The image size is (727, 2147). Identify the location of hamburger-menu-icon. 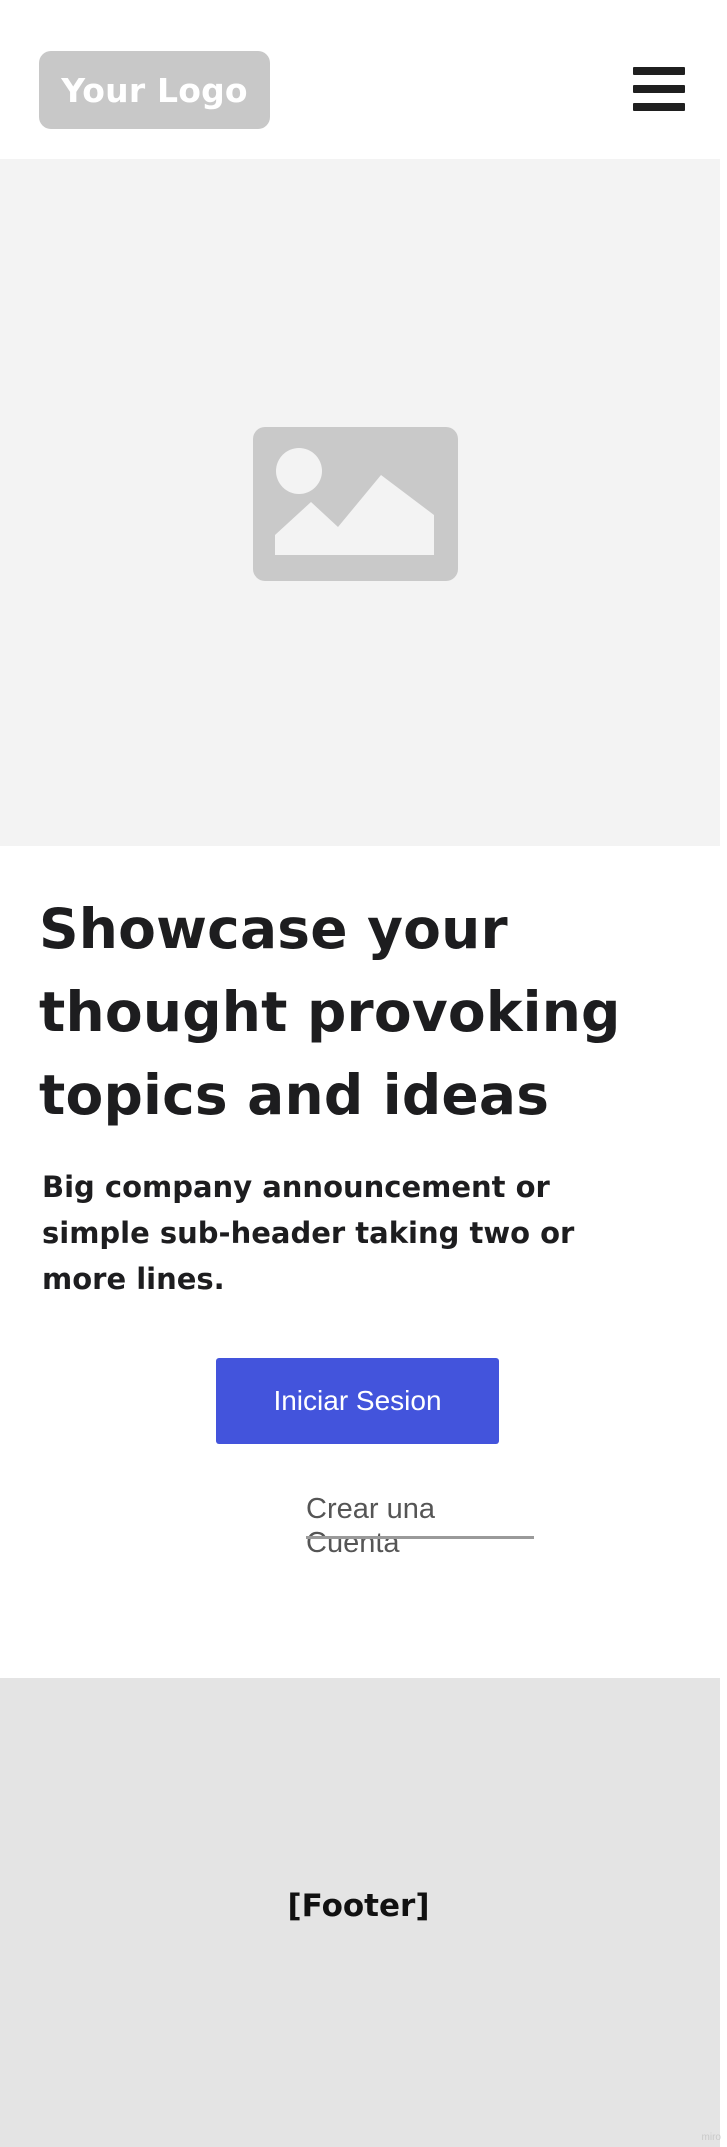
(659, 89).